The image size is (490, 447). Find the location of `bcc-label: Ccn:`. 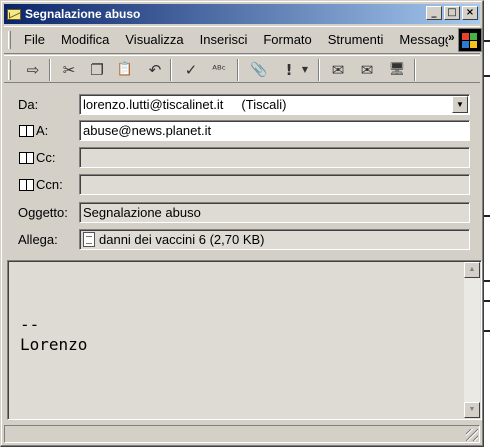

bcc-label: Ccn: is located at coordinates (49, 184).